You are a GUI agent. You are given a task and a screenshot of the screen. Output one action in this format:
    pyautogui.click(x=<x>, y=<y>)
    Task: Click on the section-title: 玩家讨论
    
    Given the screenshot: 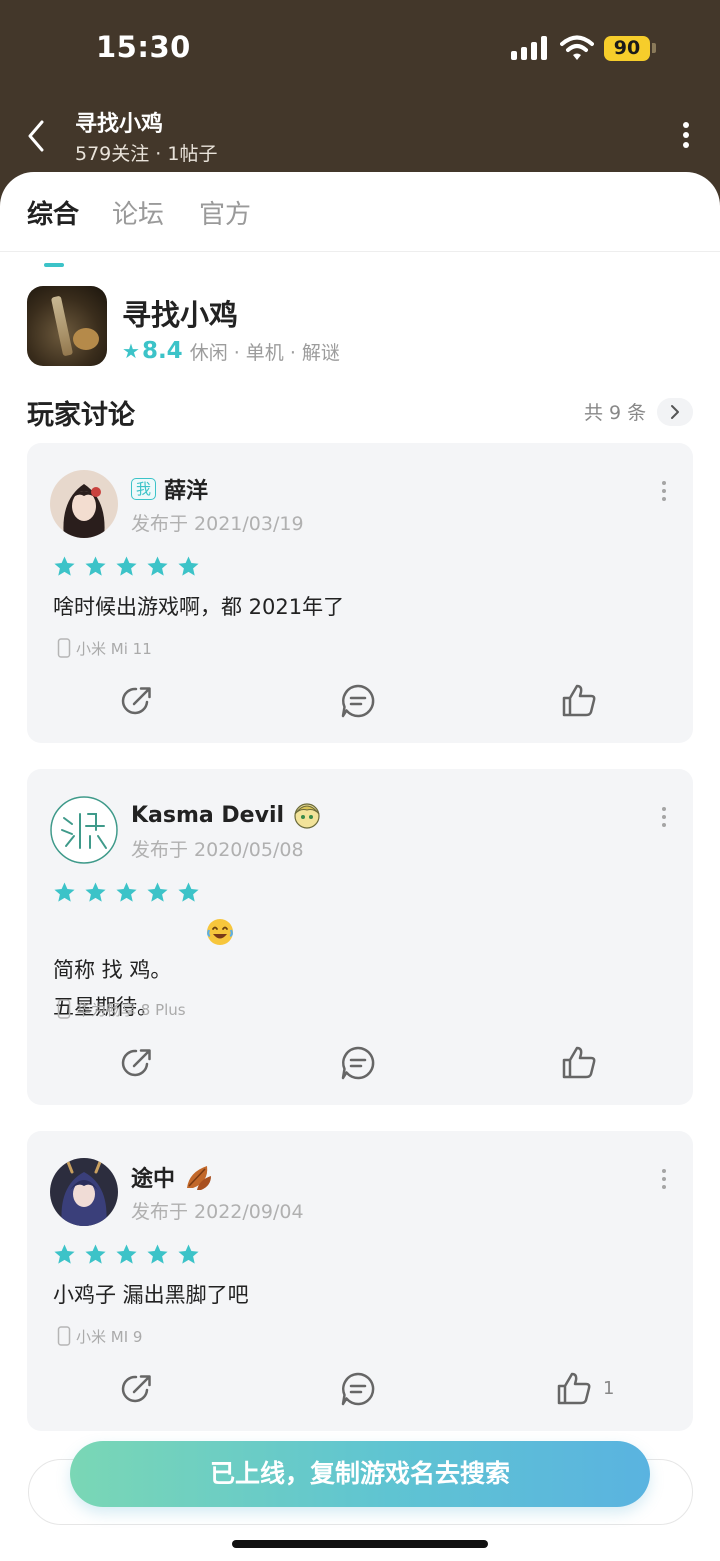 What is the action you would take?
    pyautogui.click(x=81, y=415)
    